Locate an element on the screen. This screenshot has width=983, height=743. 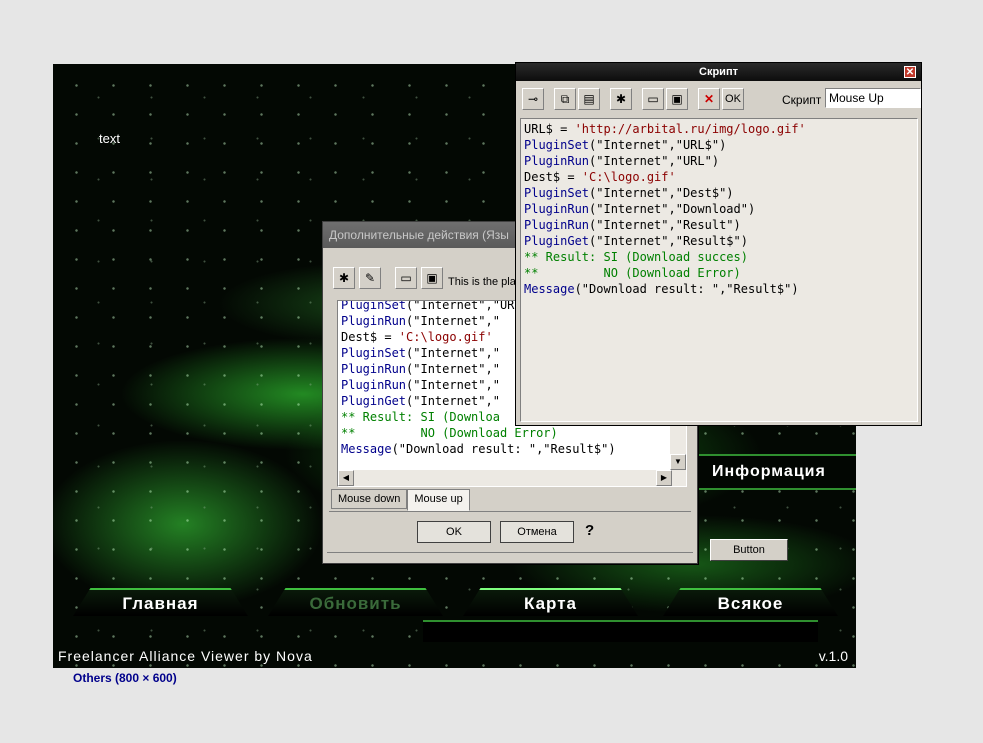
code-token: ** Result: SI (Downloa is located at coordinates (420, 417).